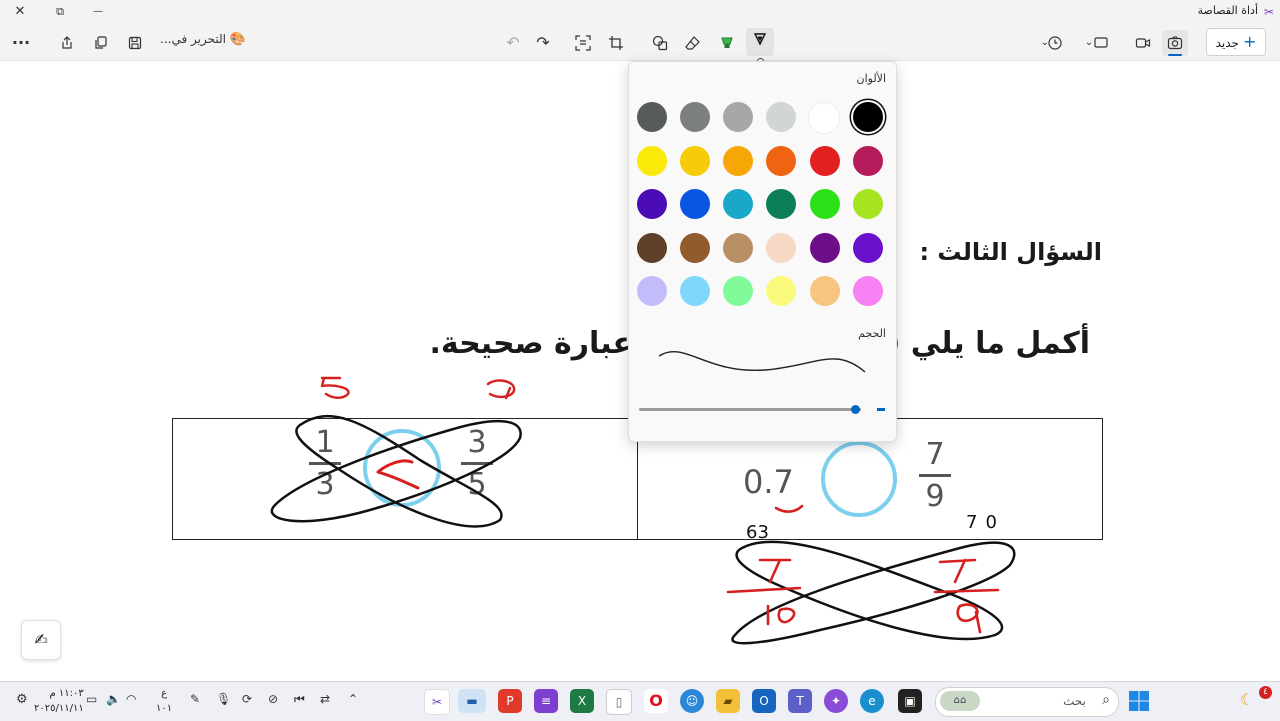 This screenshot has width=1280, height=721. Describe the element at coordinates (619, 702) in the screenshot. I see `blank-file-taskbar-icon: ▯` at that location.